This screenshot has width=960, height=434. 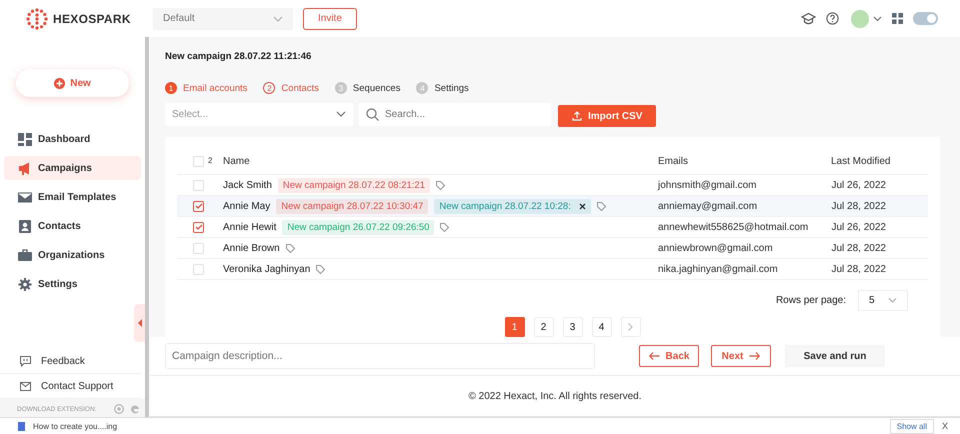 What do you see at coordinates (883, 300) in the screenshot?
I see `rows-per-page-select: 5` at bounding box center [883, 300].